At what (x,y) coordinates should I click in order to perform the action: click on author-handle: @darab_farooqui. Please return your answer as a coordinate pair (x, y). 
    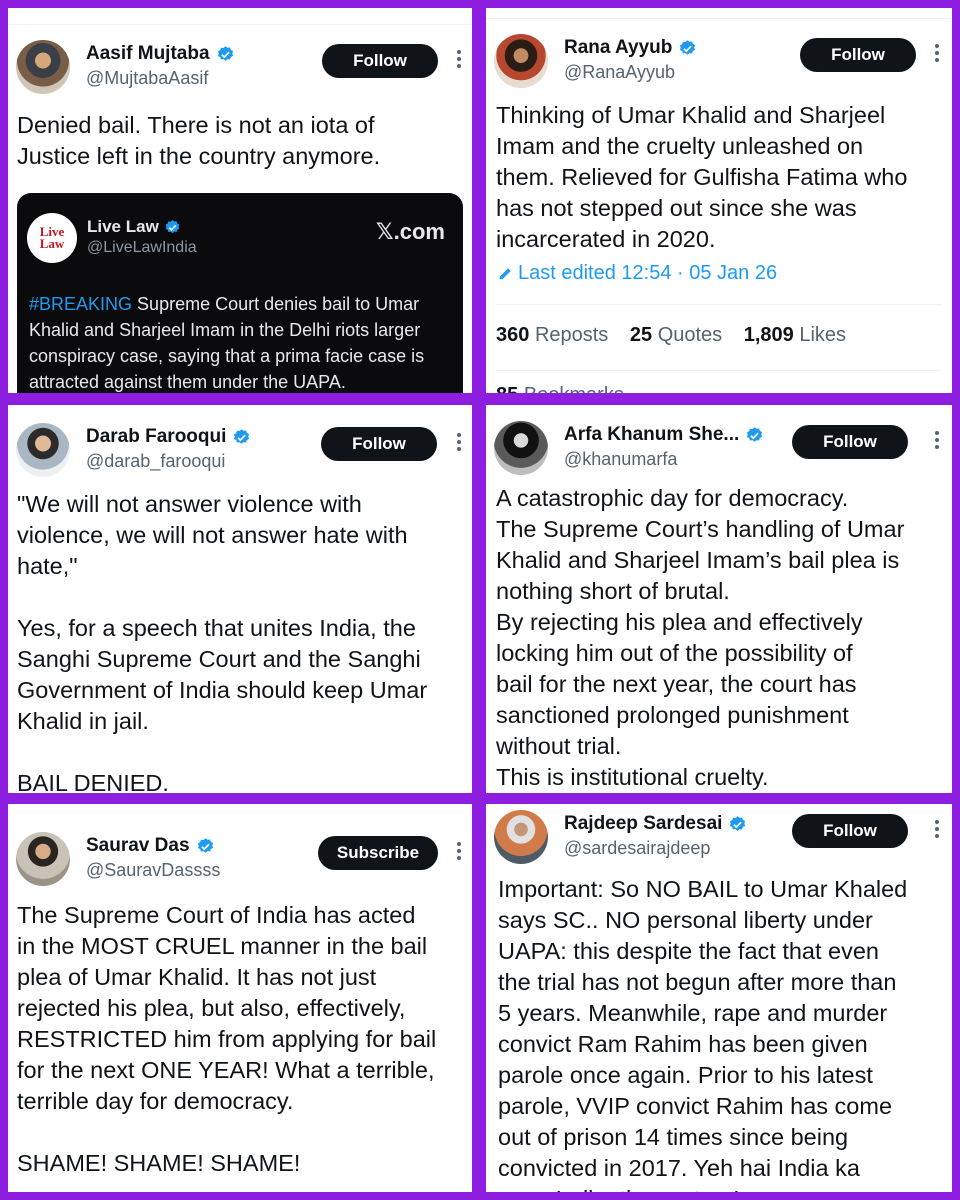
    Looking at the image, I should click on (168, 461).